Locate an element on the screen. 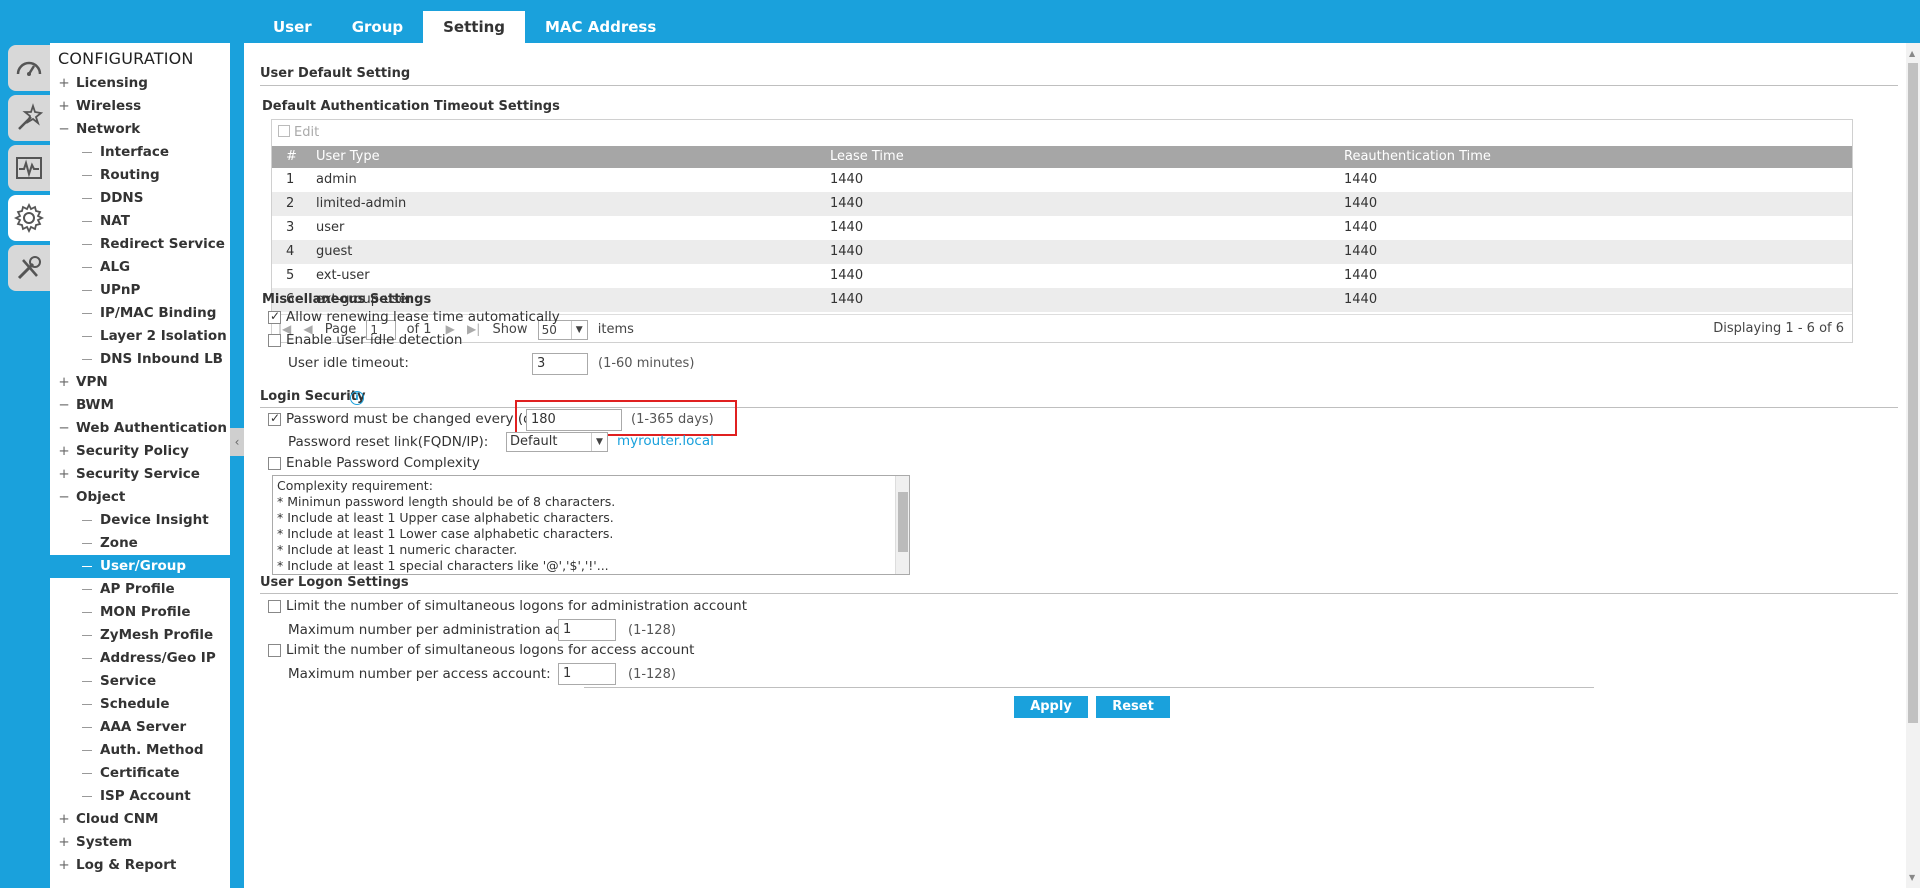 This screenshot has height=888, width=1920. nav-item-isp-account: ISP Account is located at coordinates (140, 796).